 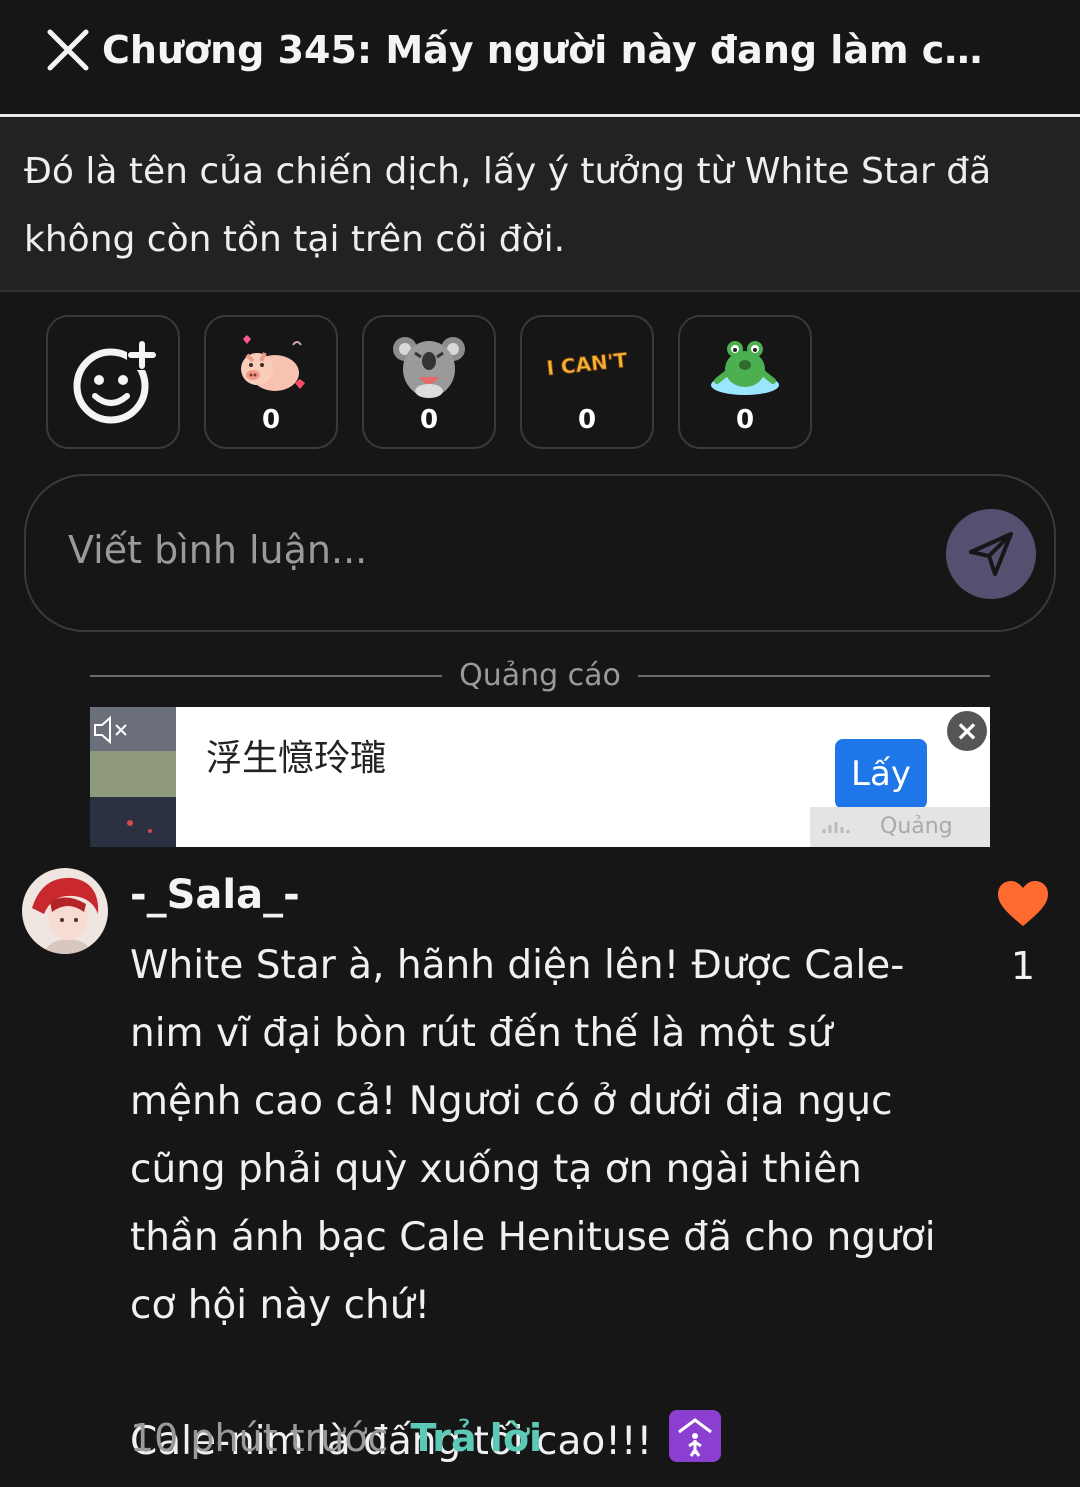 I want to click on send-icon, so click(x=991, y=554).